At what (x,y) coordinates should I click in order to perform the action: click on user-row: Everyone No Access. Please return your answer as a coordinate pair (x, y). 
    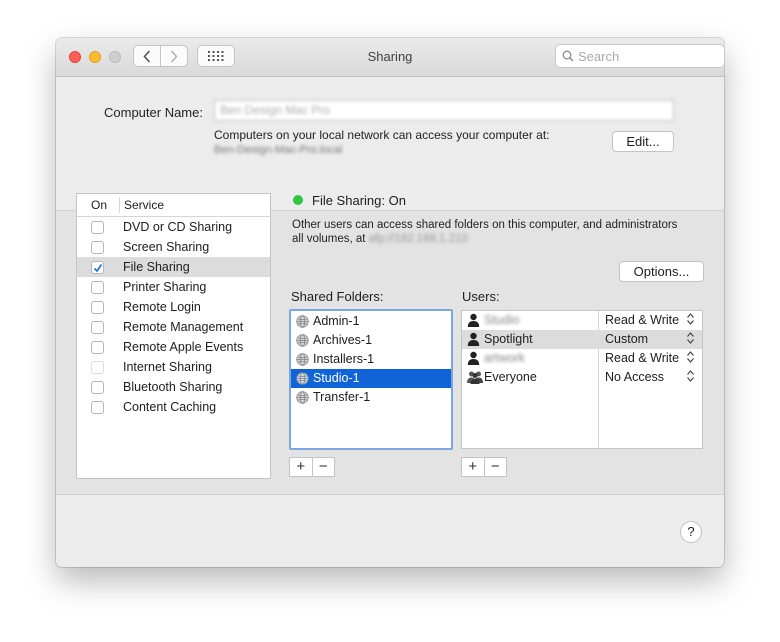
    Looking at the image, I should click on (582, 377).